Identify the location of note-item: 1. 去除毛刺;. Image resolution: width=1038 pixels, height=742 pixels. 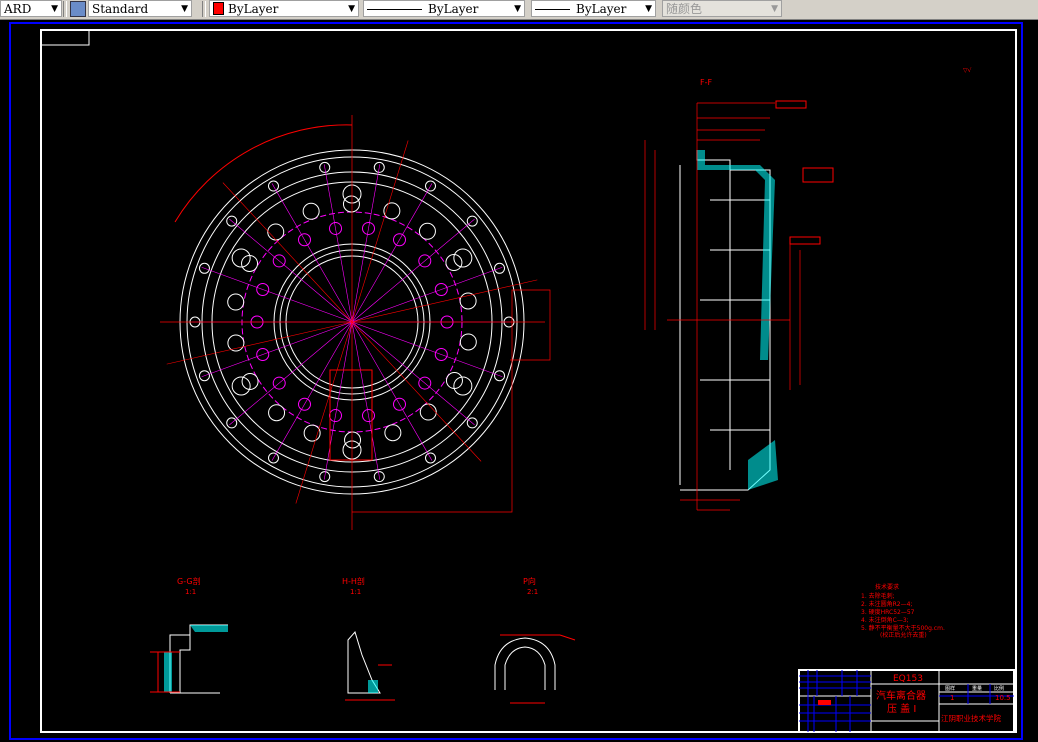
(878, 596).